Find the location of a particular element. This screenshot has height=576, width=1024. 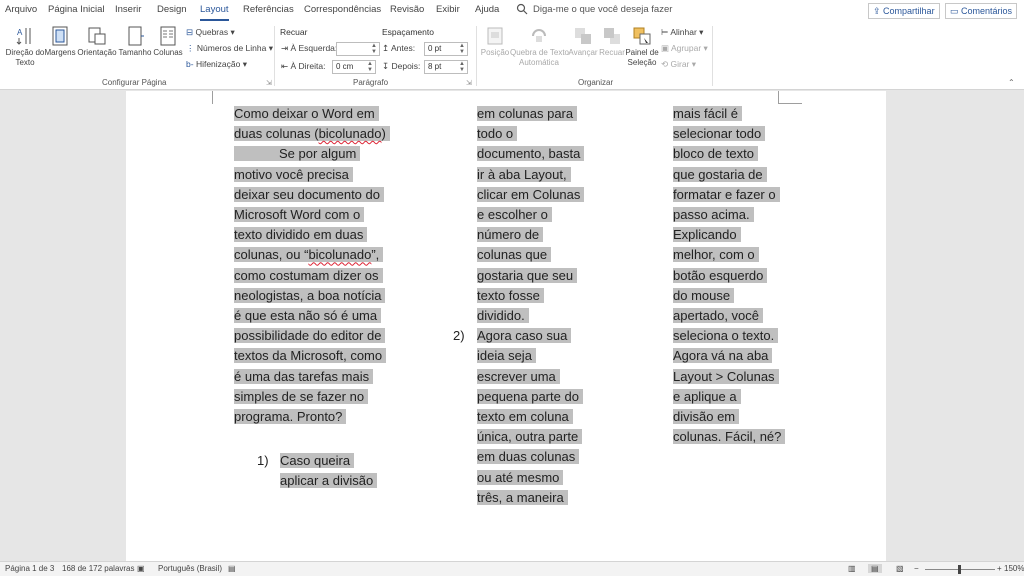

tab-arquivo: Arquivo is located at coordinates (21, 9).